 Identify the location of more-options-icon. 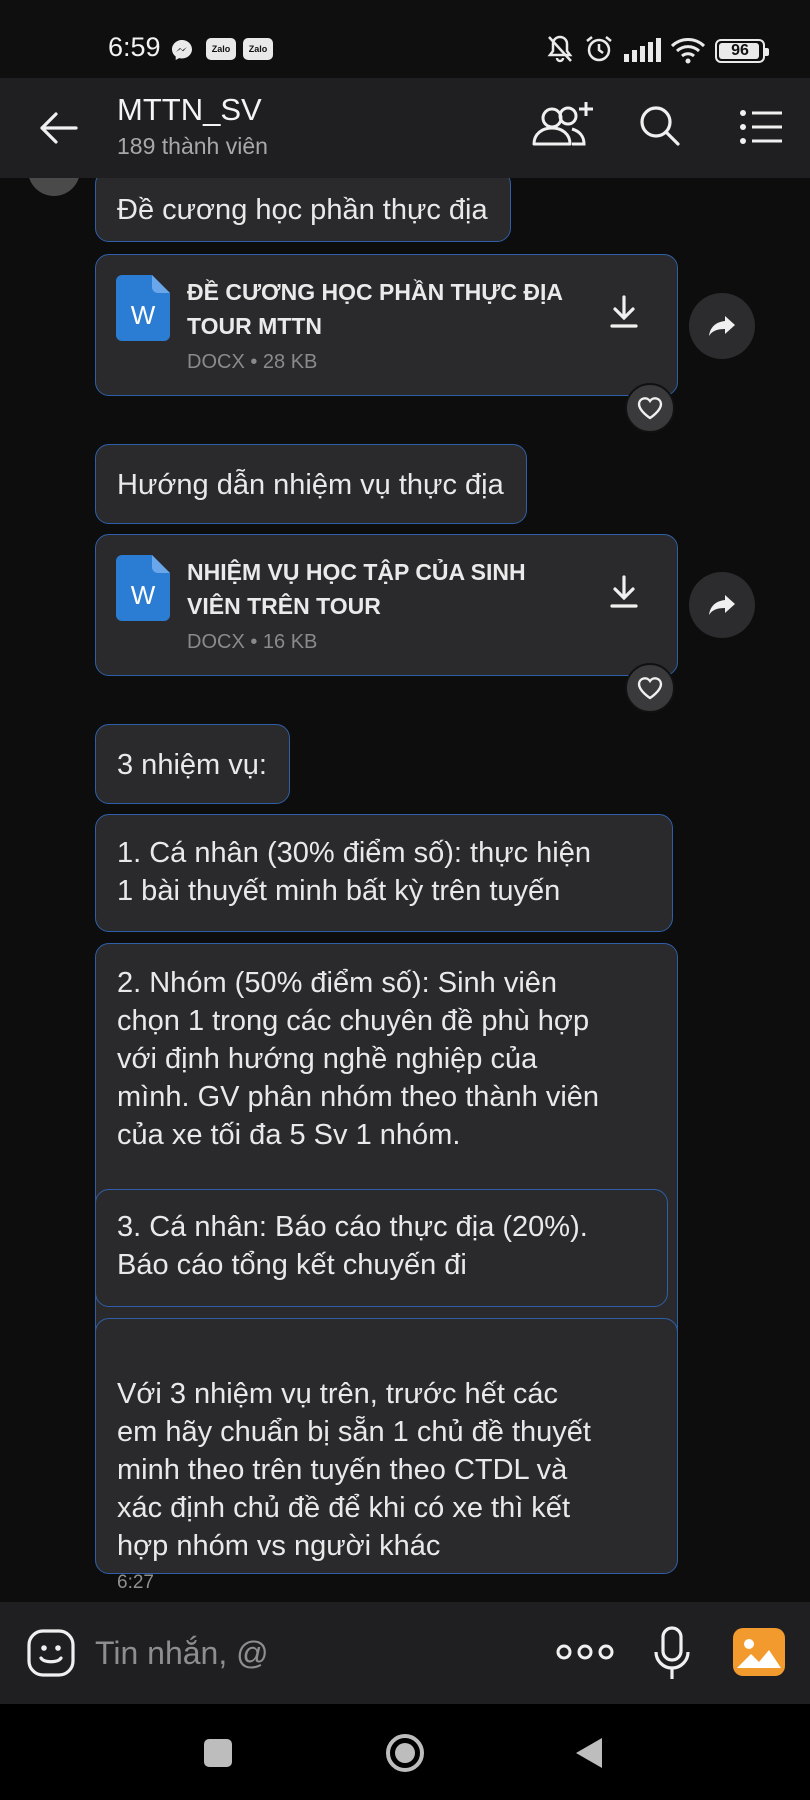
(585, 1652).